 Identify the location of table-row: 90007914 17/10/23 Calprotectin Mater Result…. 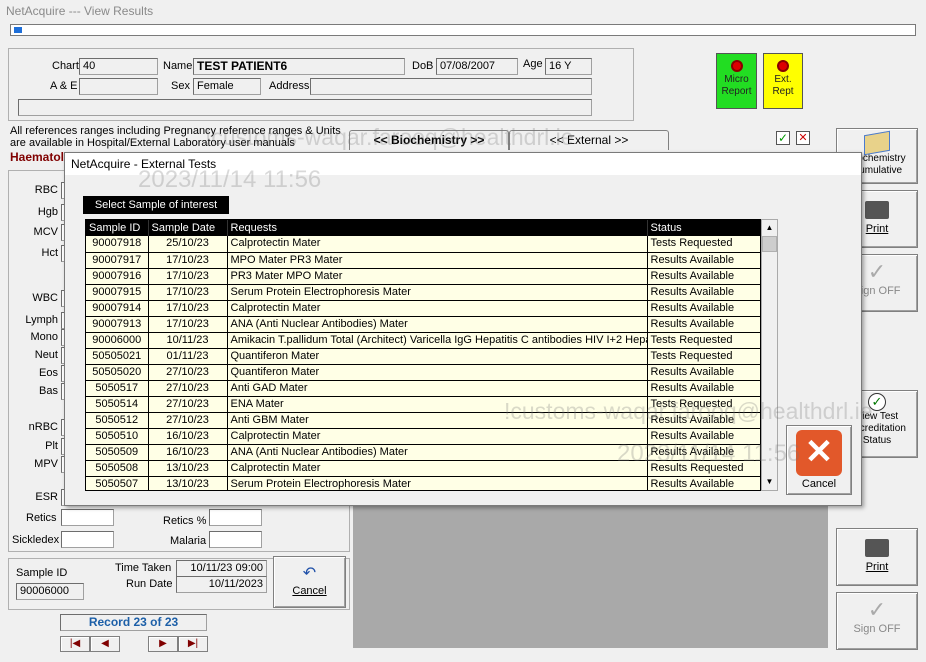
(423, 308).